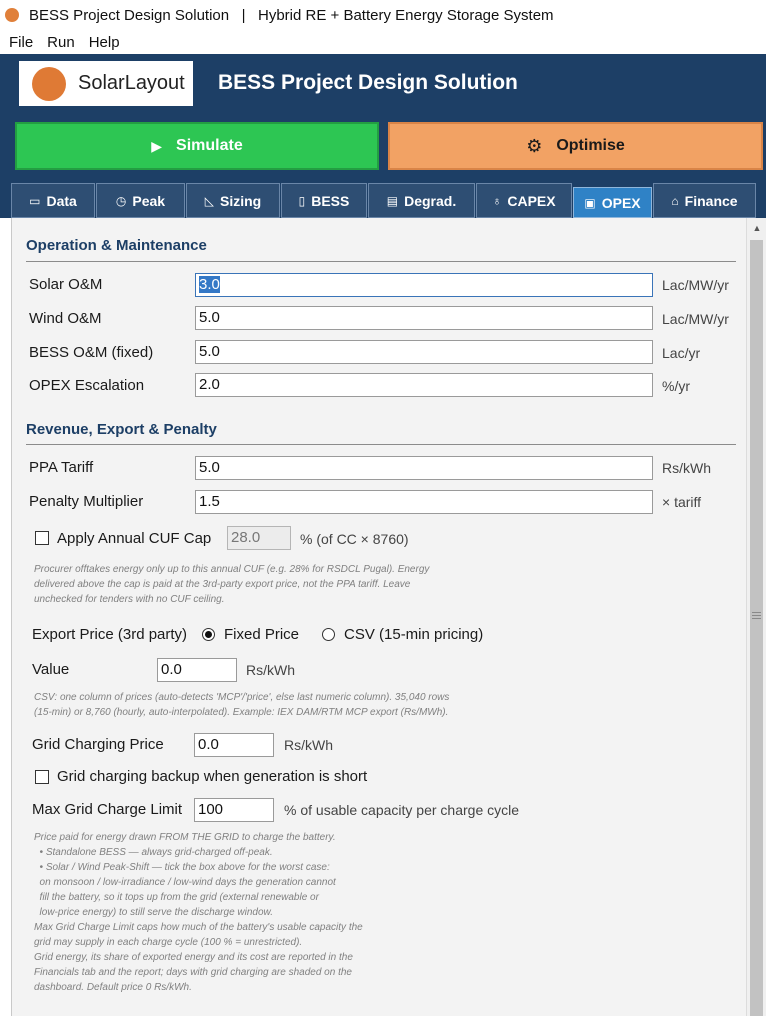 The image size is (766, 1016). I want to click on grid-backup-checkbox, so click(42, 777).